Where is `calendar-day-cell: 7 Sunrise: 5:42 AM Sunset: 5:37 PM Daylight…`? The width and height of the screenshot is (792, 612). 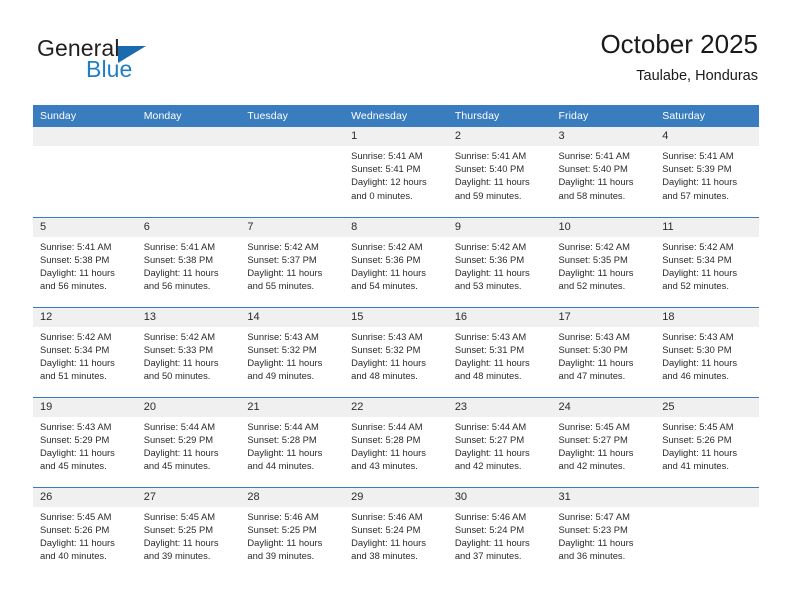 calendar-day-cell: 7 Sunrise: 5:42 AM Sunset: 5:37 PM Daylight… is located at coordinates (292, 262).